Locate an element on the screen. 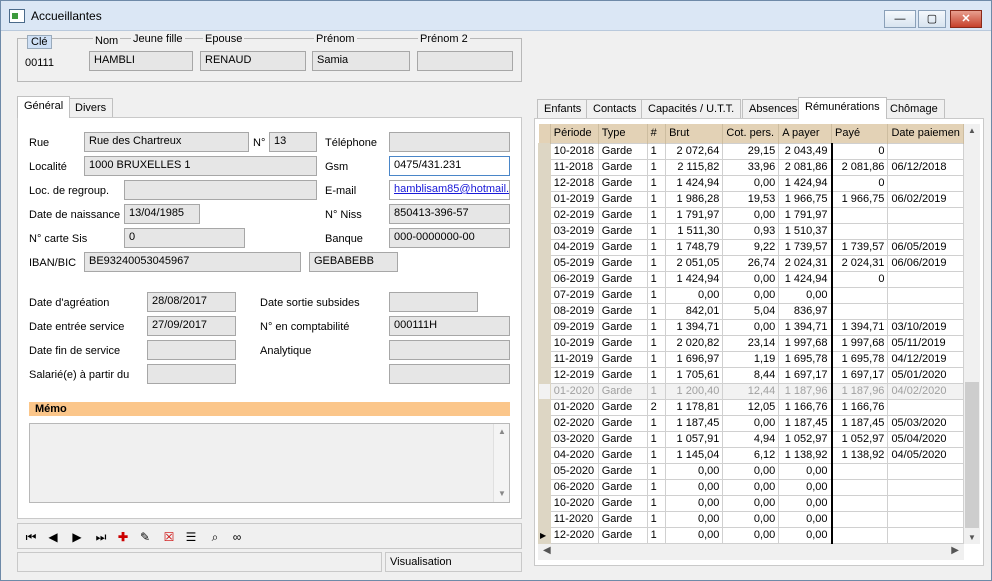 The image size is (992, 581). scroll-down-icon: ▼ is located at coordinates (972, 537).